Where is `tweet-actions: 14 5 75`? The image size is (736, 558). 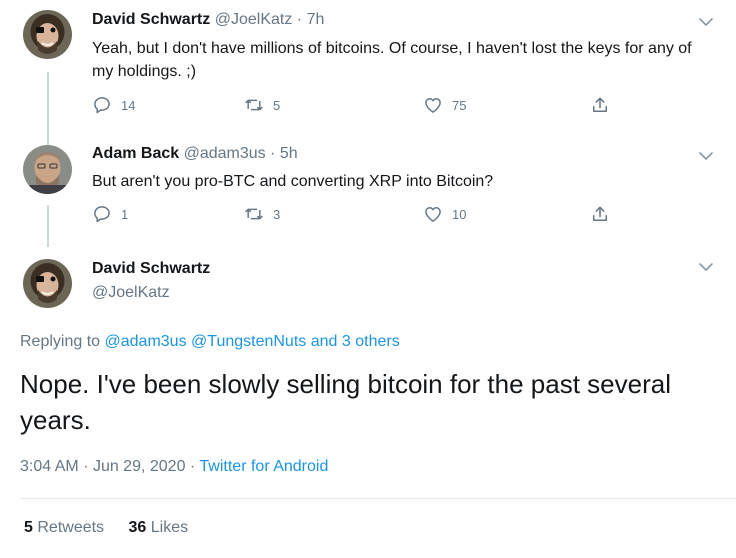
tweet-actions: 14 5 75 is located at coordinates (357, 106).